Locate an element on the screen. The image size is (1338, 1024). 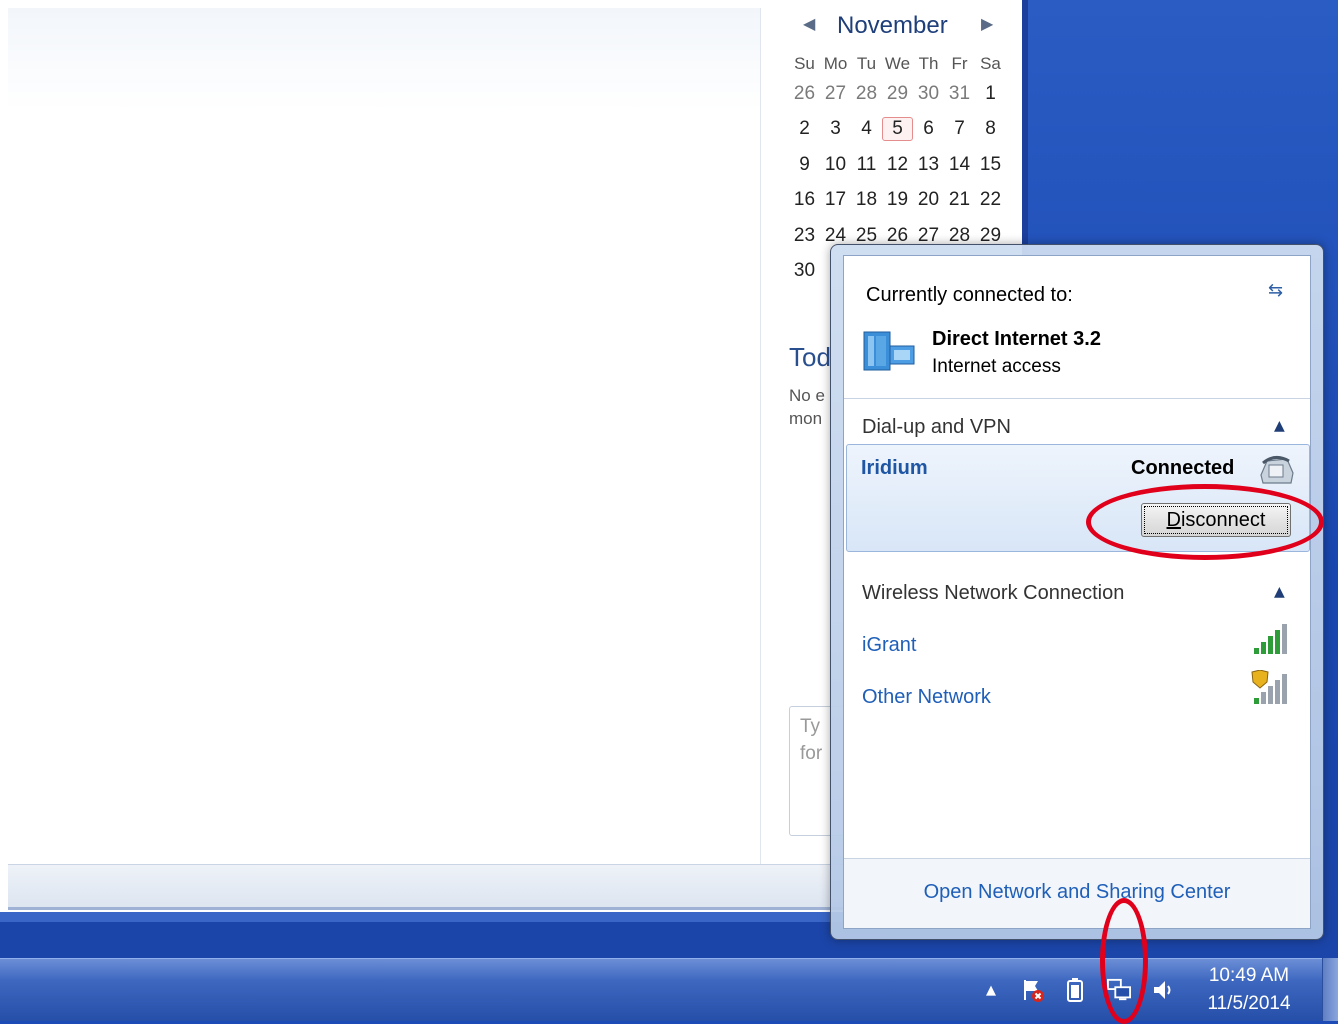
calendar-day: 19 is located at coordinates (897, 200).